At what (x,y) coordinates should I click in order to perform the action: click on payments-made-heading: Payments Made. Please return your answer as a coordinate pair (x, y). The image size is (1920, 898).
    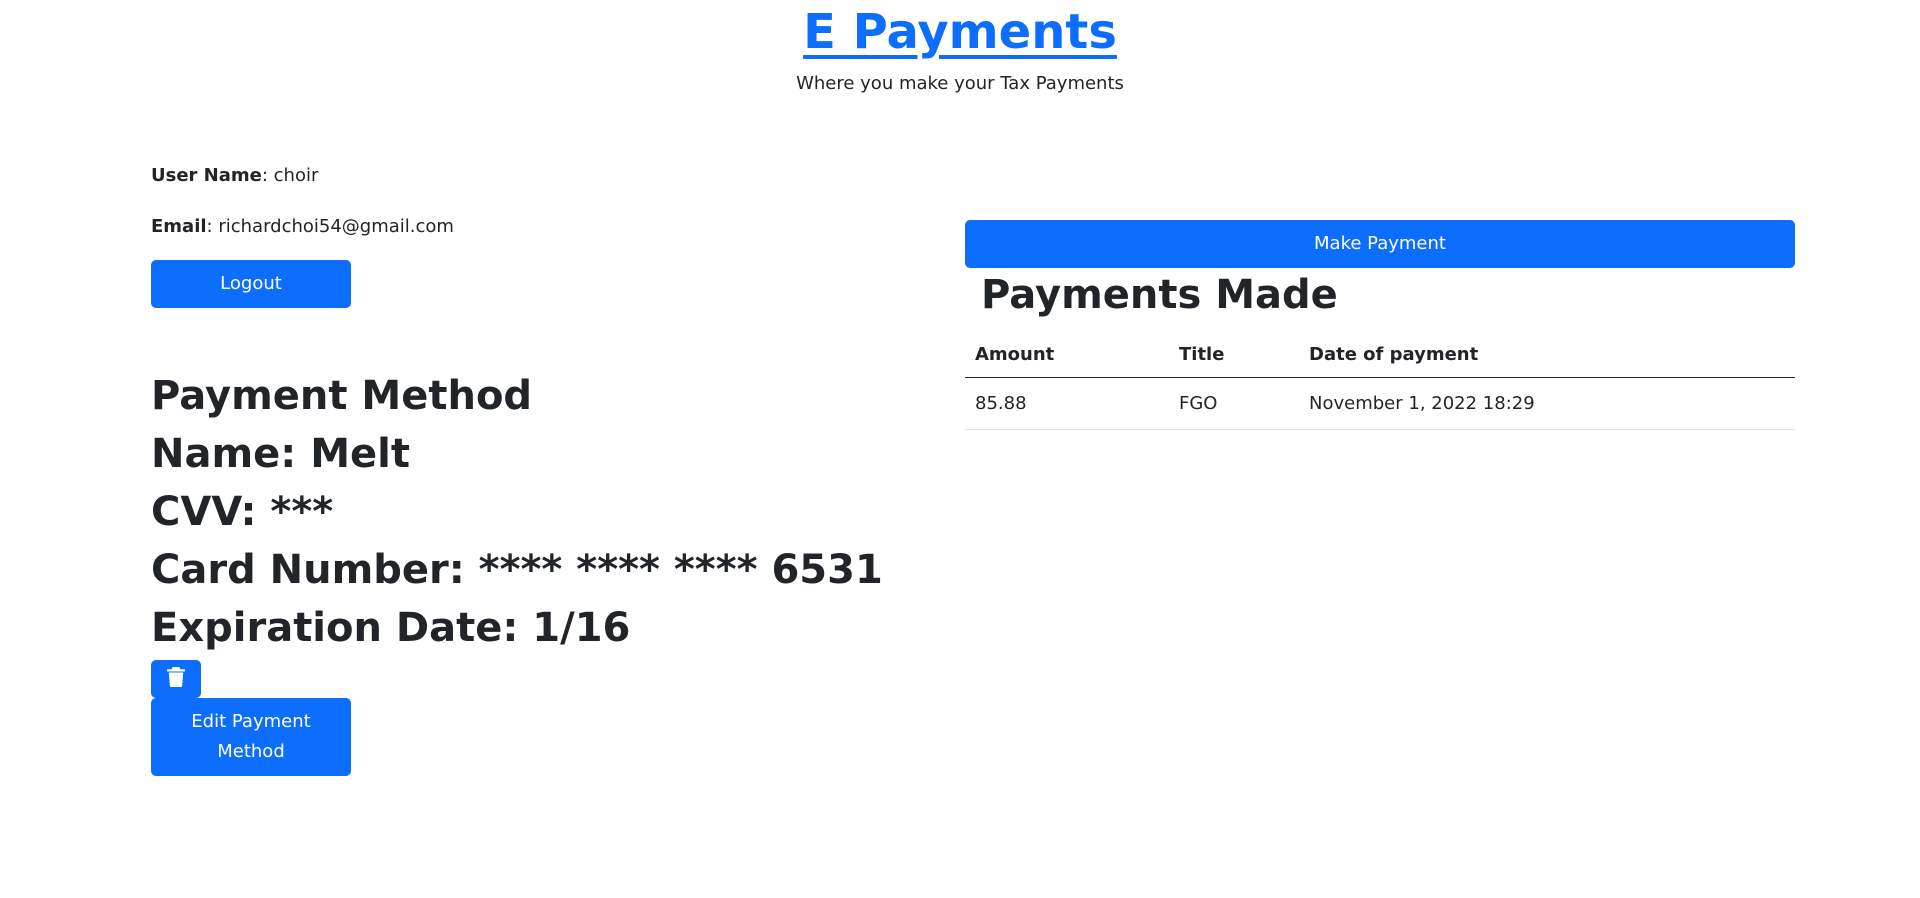
    Looking at the image, I should click on (1159, 295).